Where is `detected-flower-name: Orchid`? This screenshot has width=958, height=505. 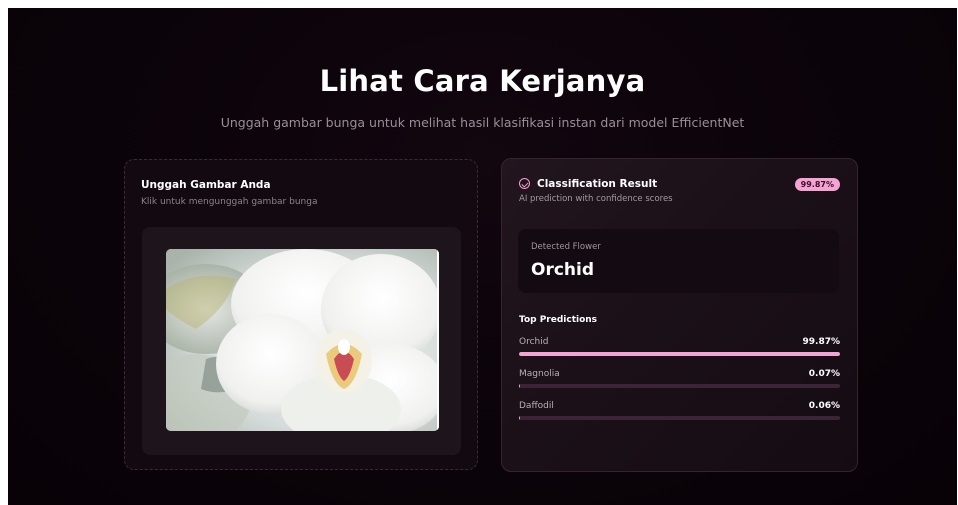 detected-flower-name: Orchid is located at coordinates (563, 270).